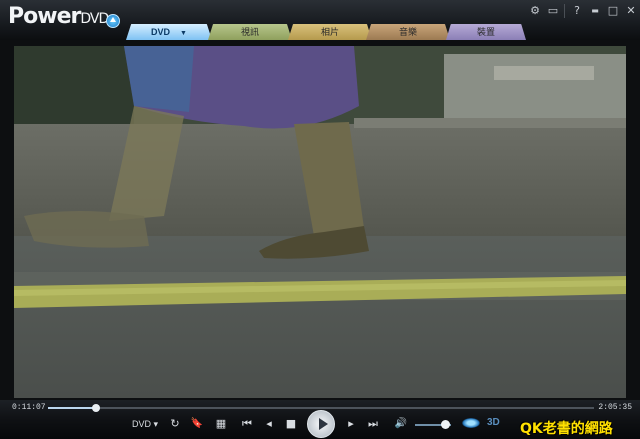 This screenshot has height=439, width=640. I want to click on play-button, so click(321, 424).